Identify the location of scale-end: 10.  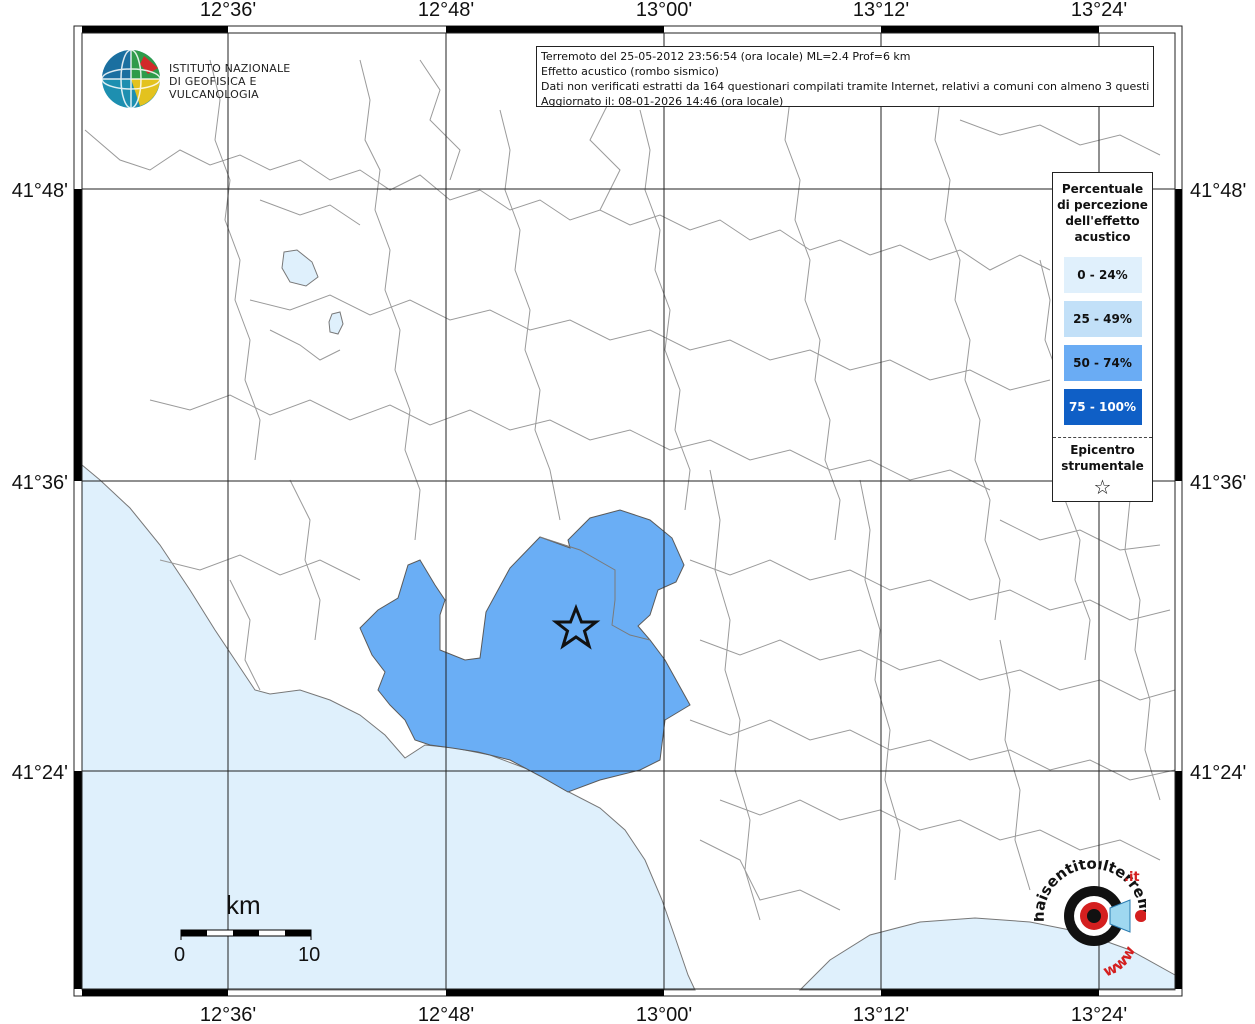
(309, 955).